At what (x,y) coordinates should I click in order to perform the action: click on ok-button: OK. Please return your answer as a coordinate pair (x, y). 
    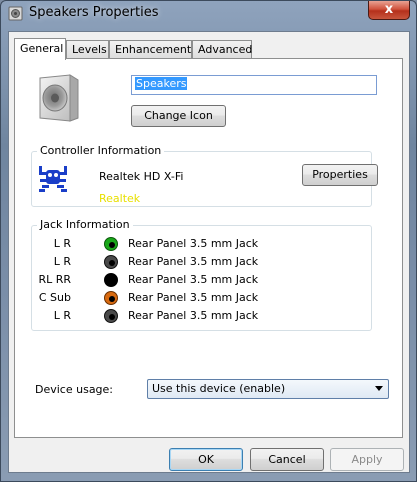
    Looking at the image, I should click on (206, 459).